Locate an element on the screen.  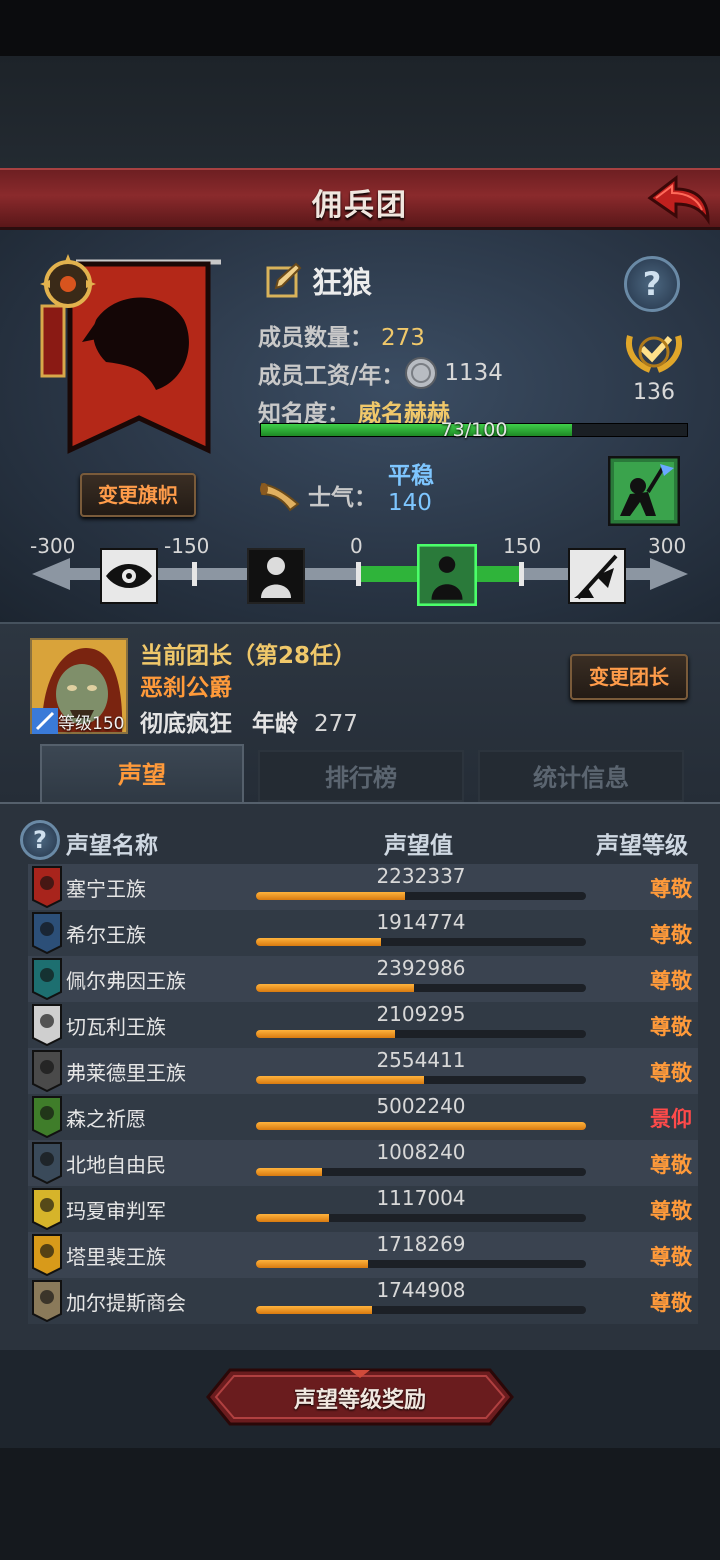
change-leader-button: 变更团长 is located at coordinates (629, 677).